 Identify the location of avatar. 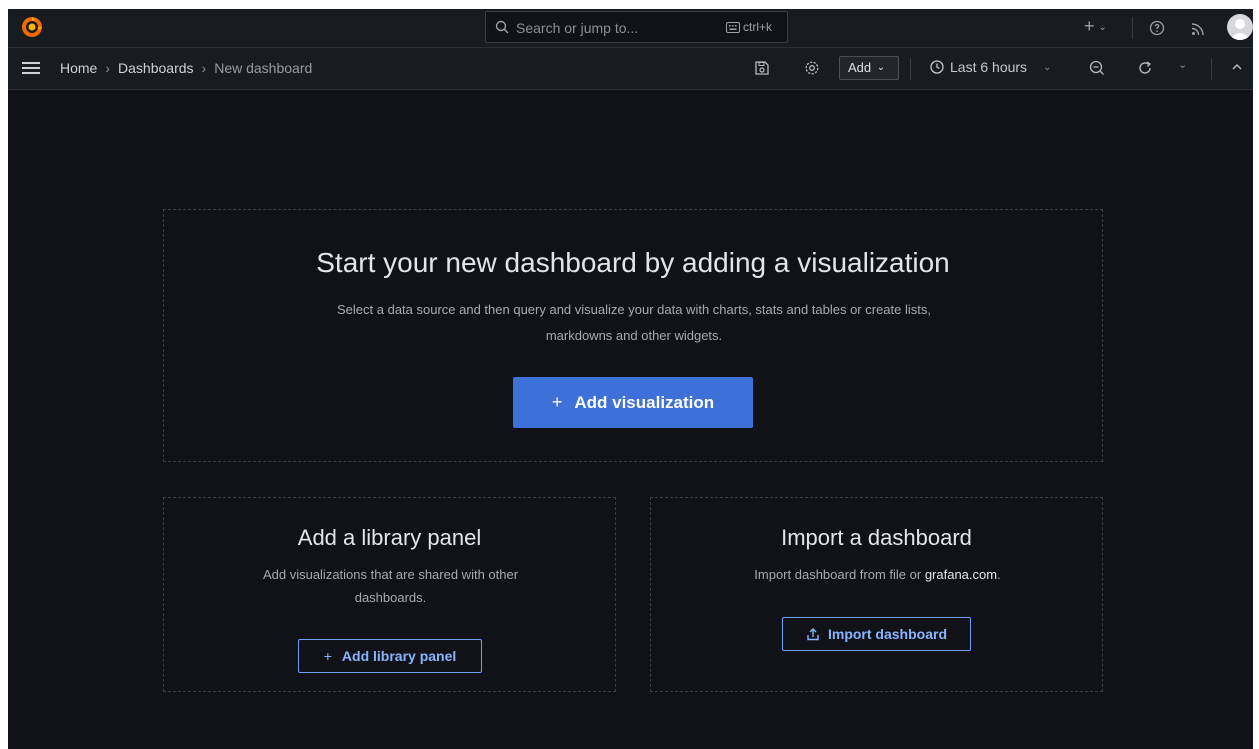
(1240, 27).